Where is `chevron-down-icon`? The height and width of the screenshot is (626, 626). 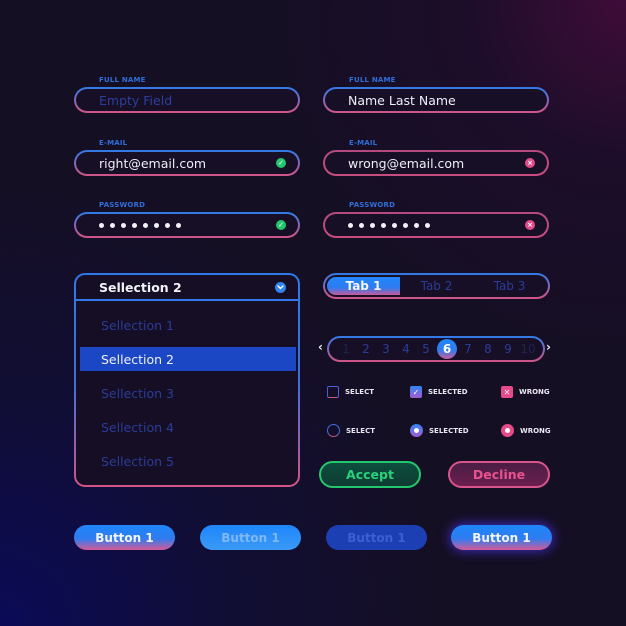 chevron-down-icon is located at coordinates (280, 287).